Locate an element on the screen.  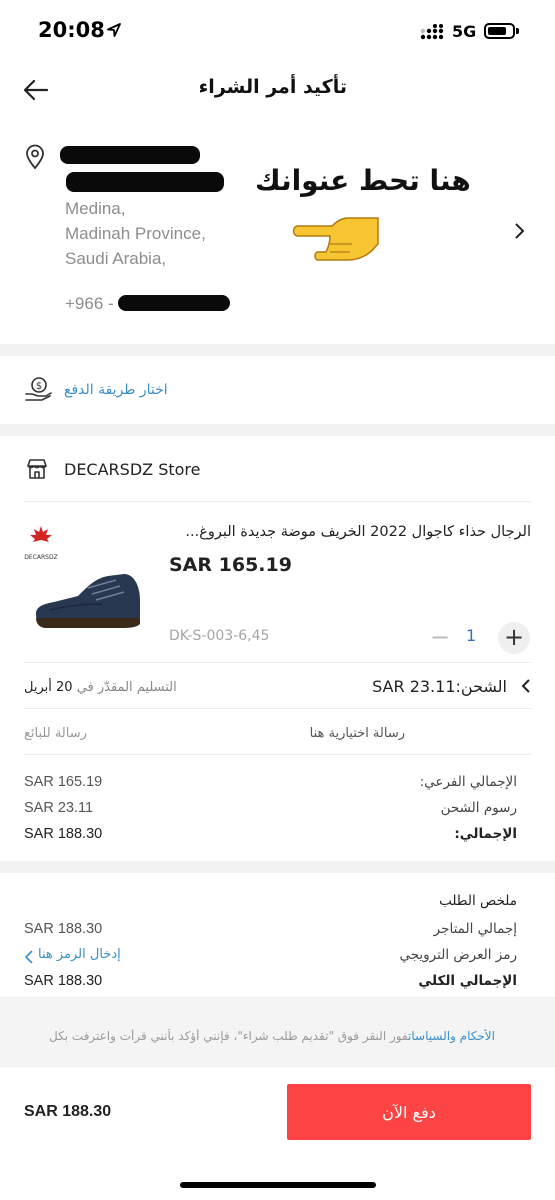
merchant-total-label: إجمالي المتاجر is located at coordinates (475, 929).